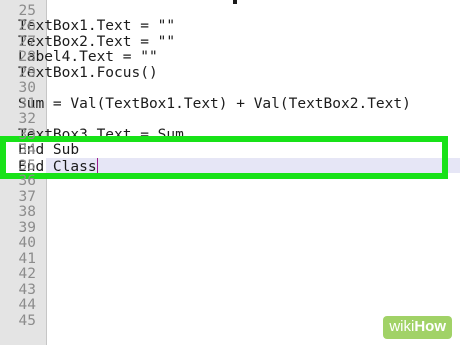 The height and width of the screenshot is (345, 460). What do you see at coordinates (402, 326) in the screenshot?
I see `logo-prefix: wiki` at bounding box center [402, 326].